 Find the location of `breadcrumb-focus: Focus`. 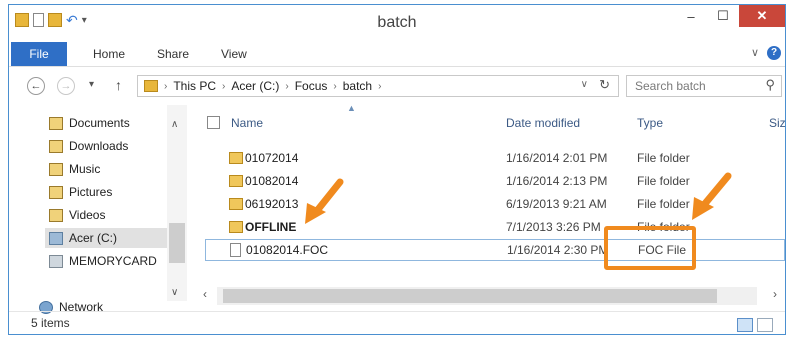

breadcrumb-focus: Focus is located at coordinates (311, 86).